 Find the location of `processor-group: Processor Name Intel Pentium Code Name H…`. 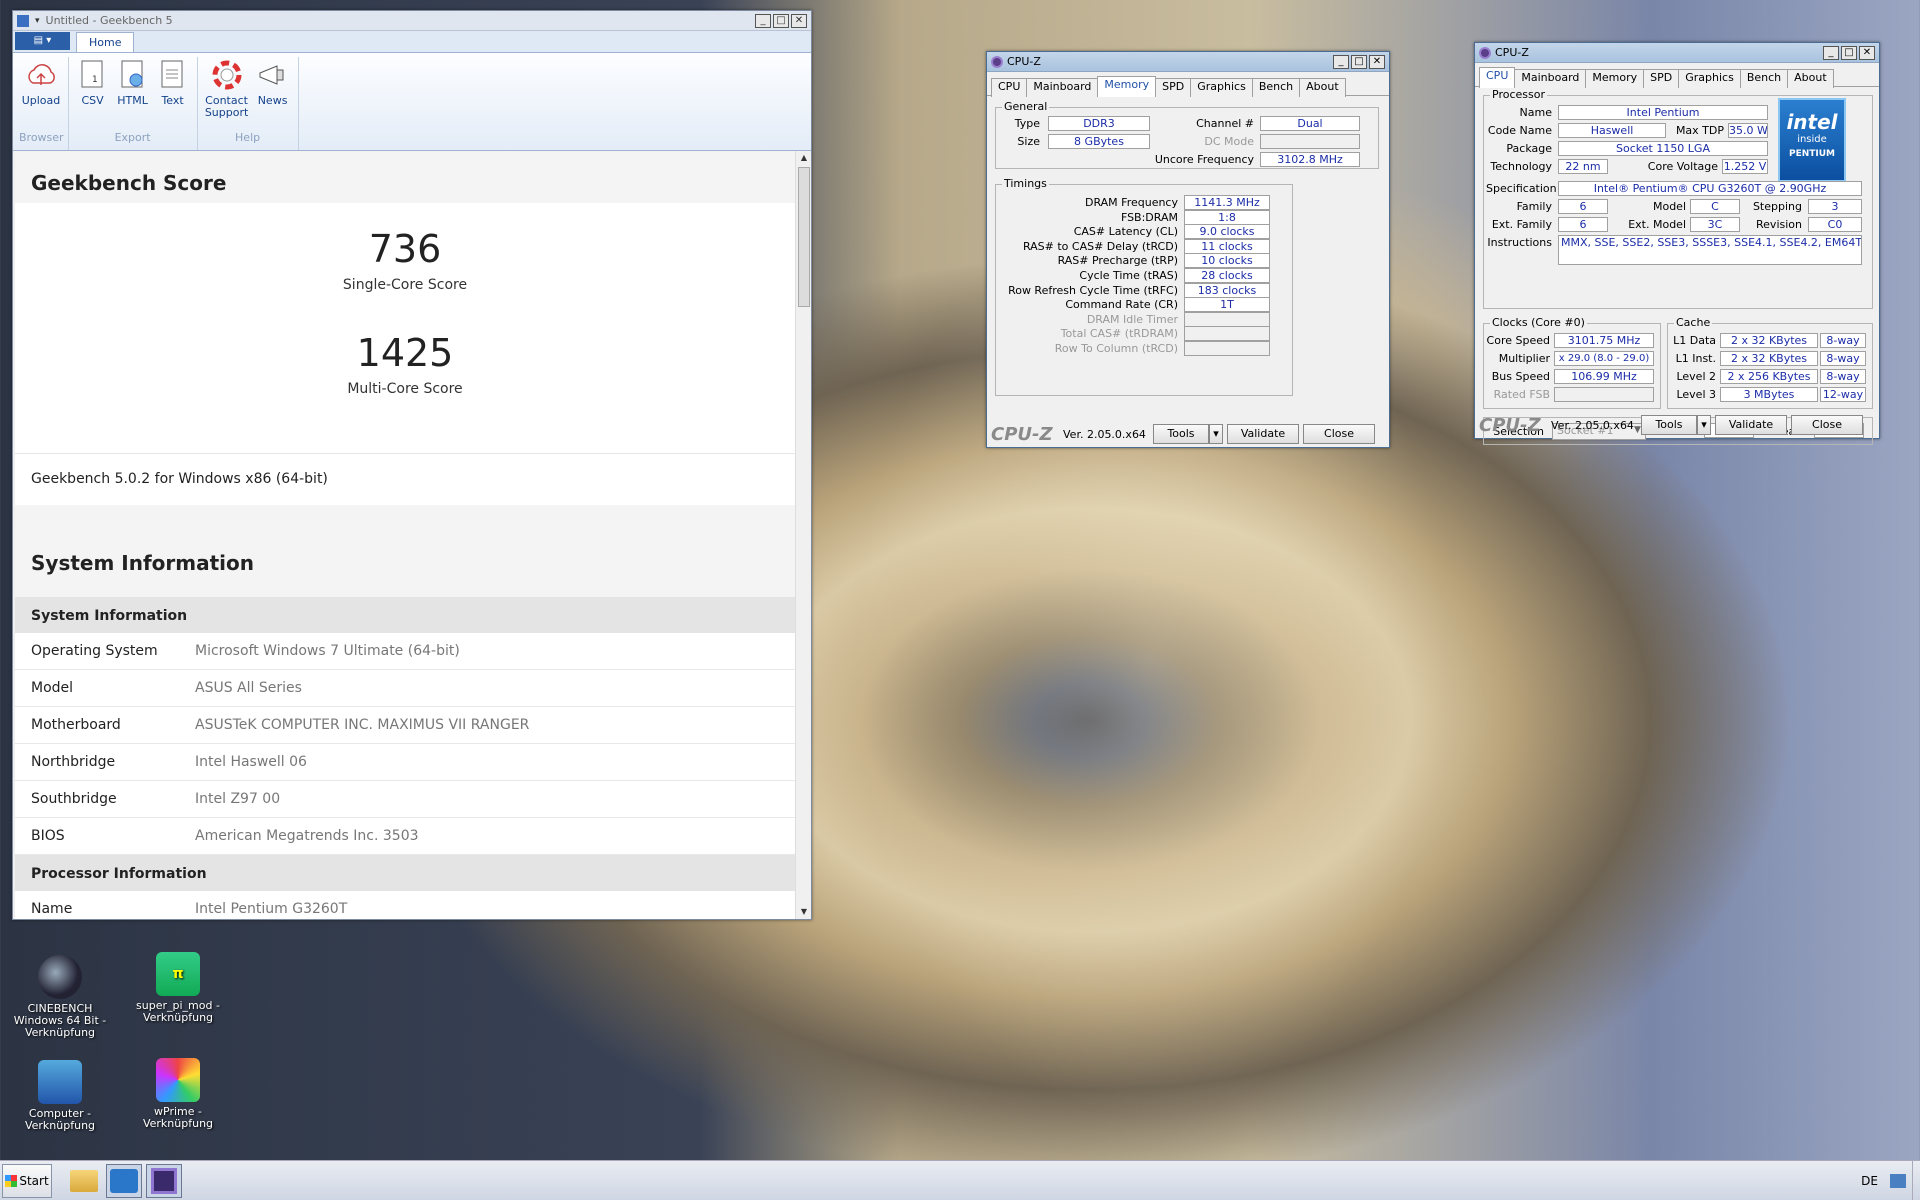

processor-group: Processor Name Intel Pentium Code Name H… is located at coordinates (1678, 198).